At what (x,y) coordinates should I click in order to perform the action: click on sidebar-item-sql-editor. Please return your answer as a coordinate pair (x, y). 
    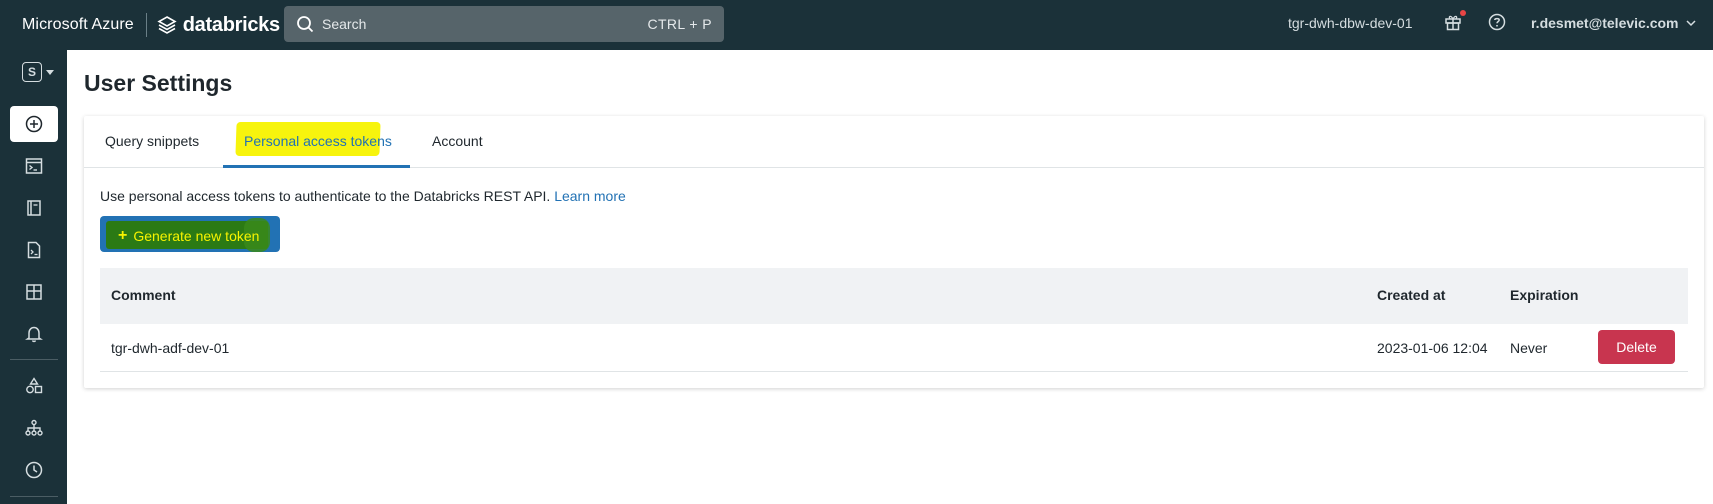
    Looking at the image, I should click on (34, 166).